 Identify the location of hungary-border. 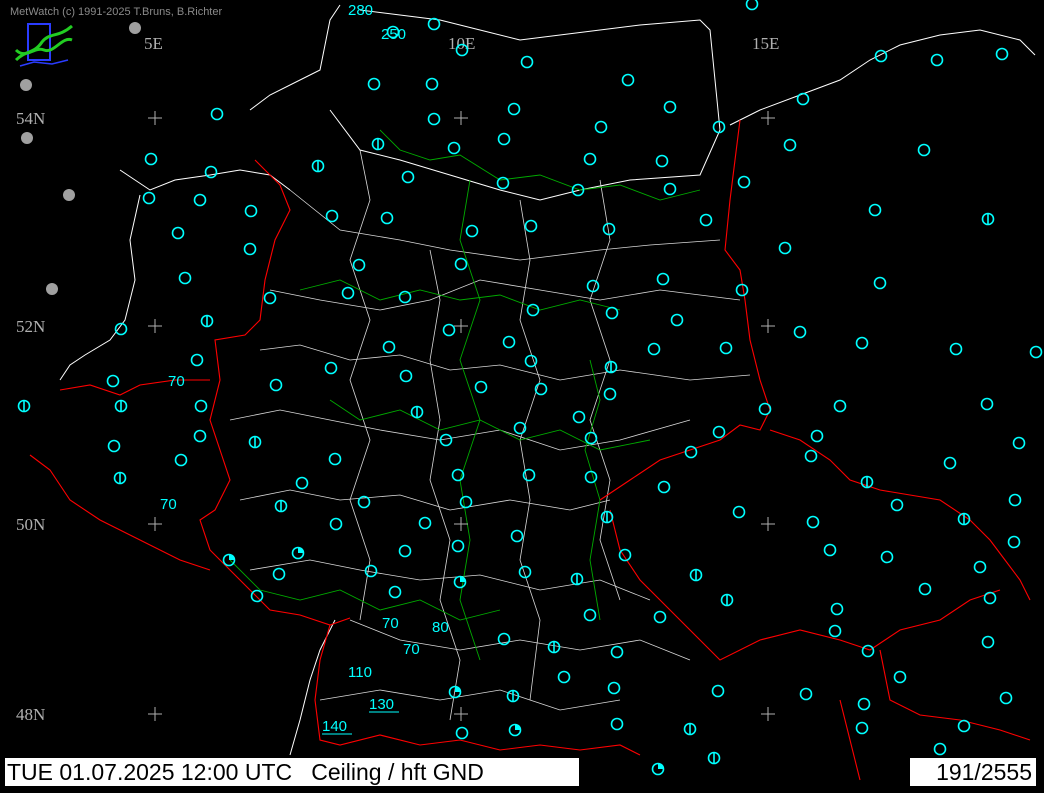
(955, 695).